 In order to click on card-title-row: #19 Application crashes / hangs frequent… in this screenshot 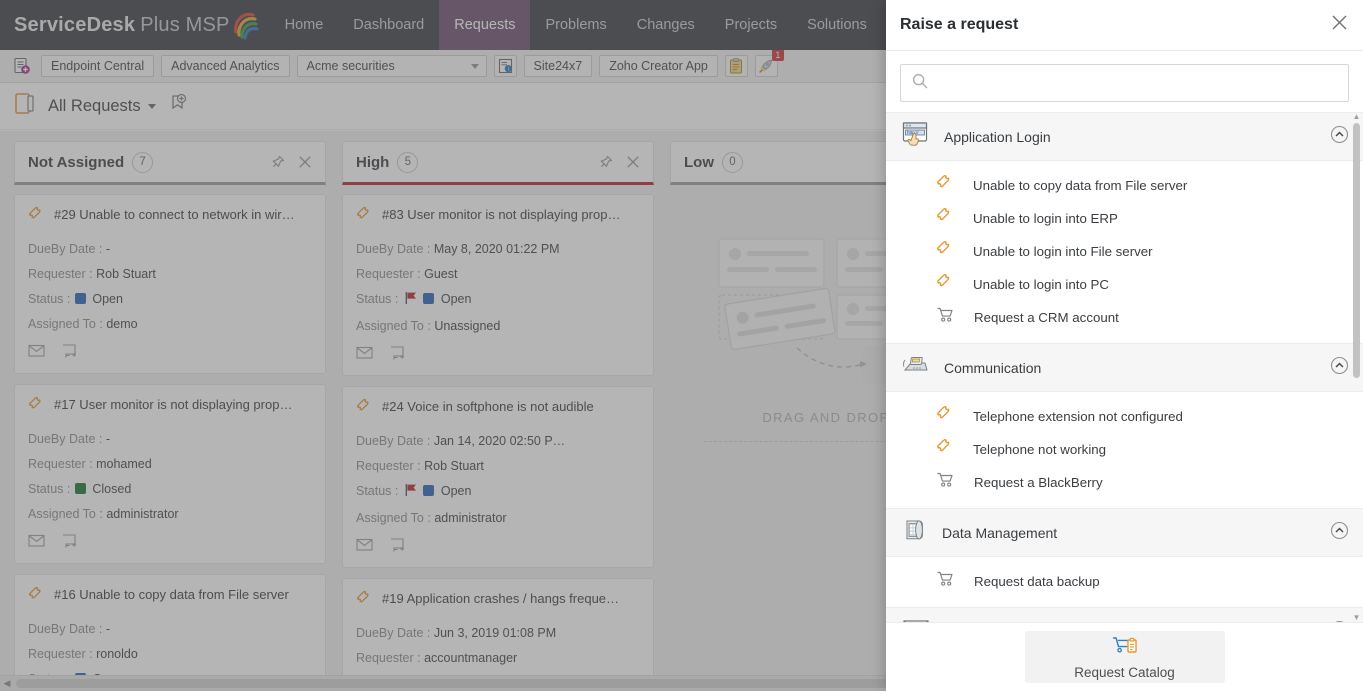, I will do `click(498, 601)`.